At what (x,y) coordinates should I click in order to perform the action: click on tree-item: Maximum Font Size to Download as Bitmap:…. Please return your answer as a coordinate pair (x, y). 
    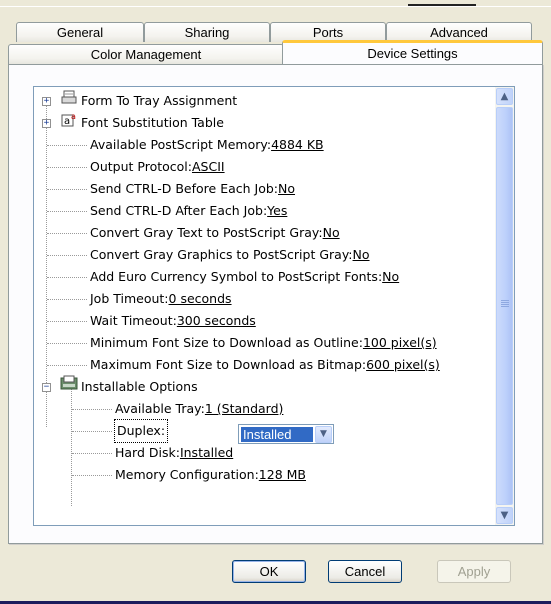
    Looking at the image, I should click on (265, 365).